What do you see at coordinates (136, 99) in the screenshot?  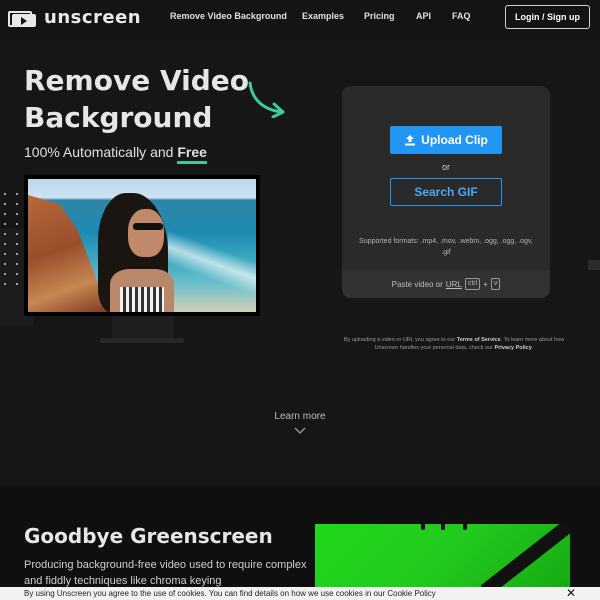 I see `hero-title: Remove Video Background` at bounding box center [136, 99].